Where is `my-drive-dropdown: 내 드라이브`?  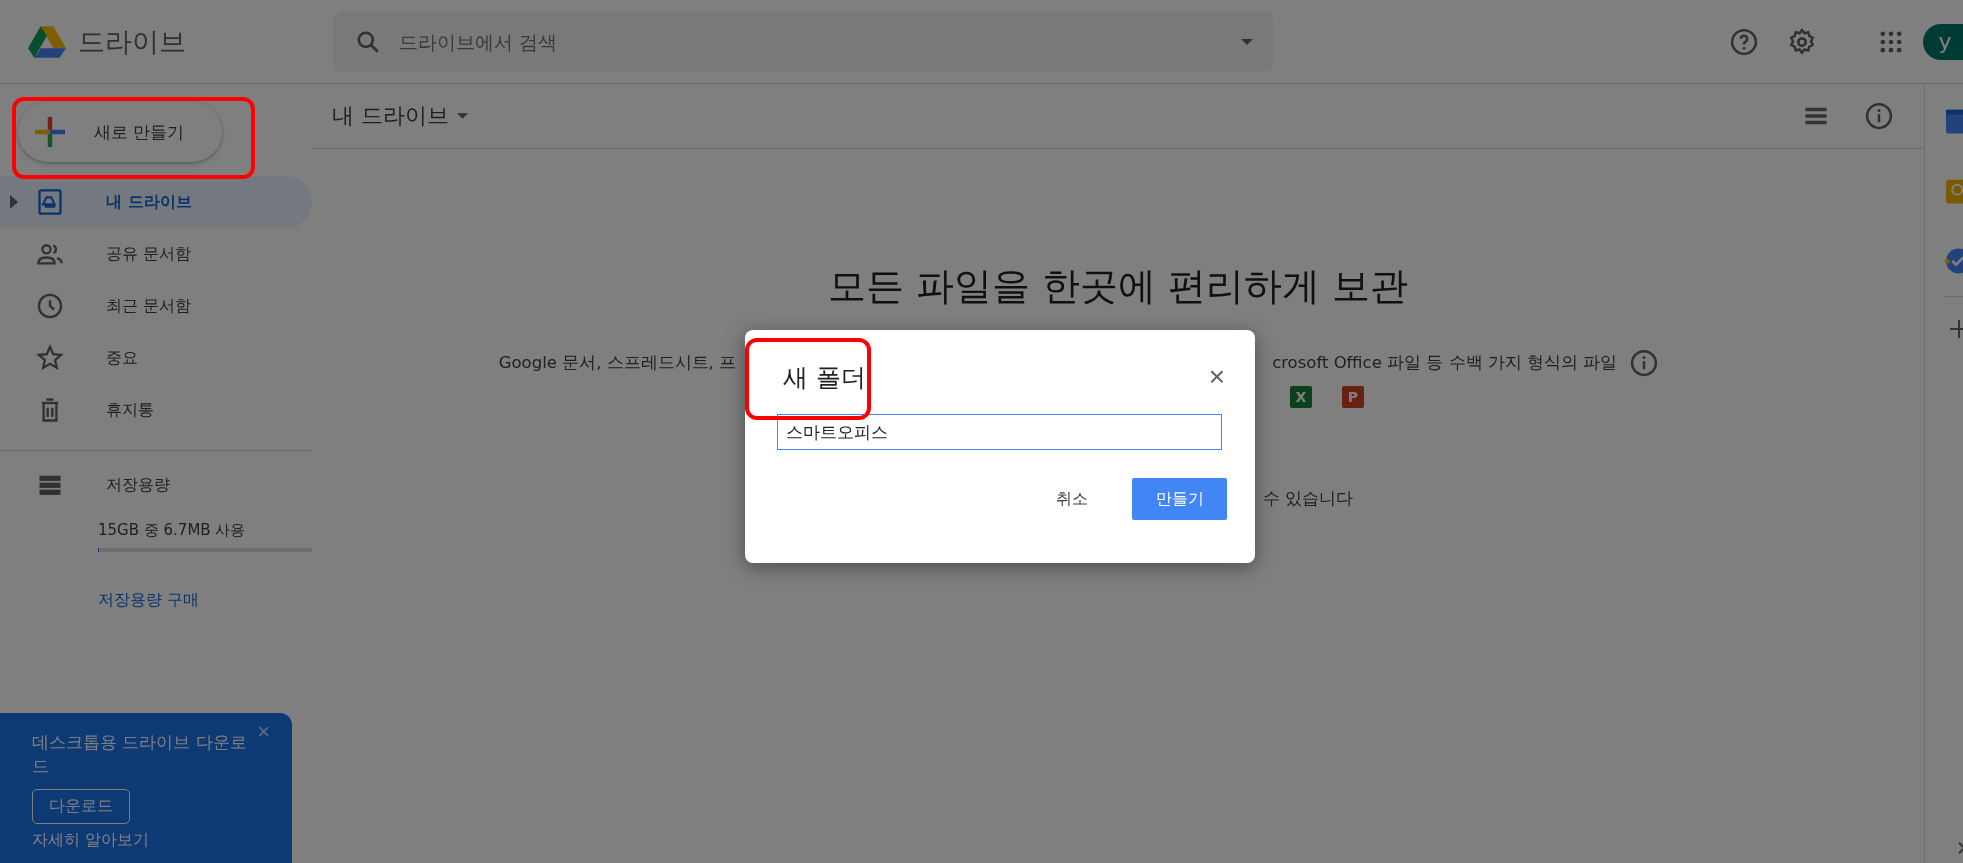 my-drive-dropdown: 내 드라이브 is located at coordinates (400, 116).